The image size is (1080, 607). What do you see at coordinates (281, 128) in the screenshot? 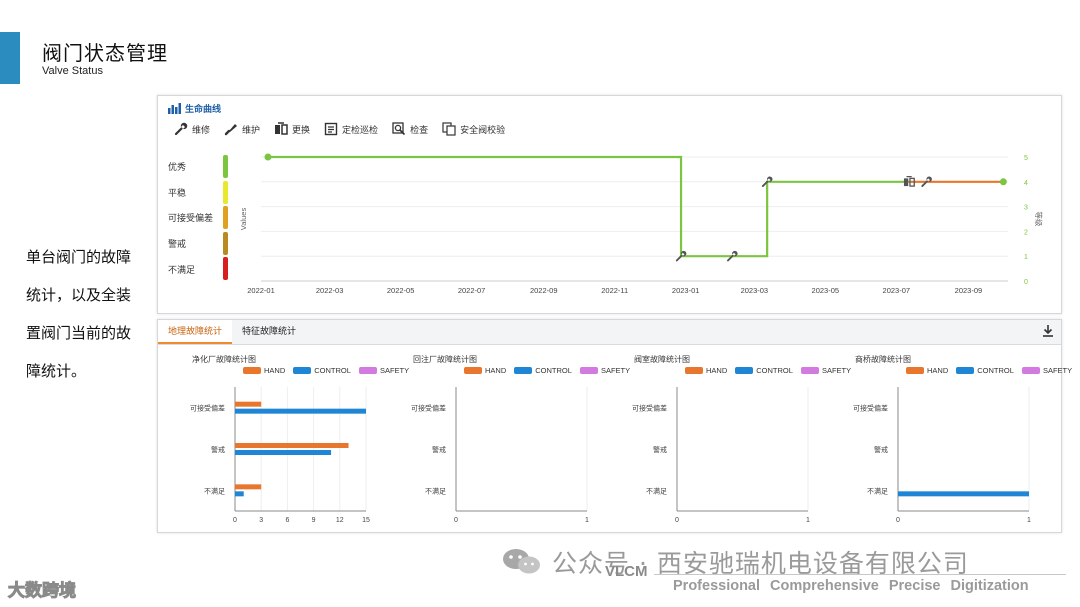
I see `replace-icon` at bounding box center [281, 128].